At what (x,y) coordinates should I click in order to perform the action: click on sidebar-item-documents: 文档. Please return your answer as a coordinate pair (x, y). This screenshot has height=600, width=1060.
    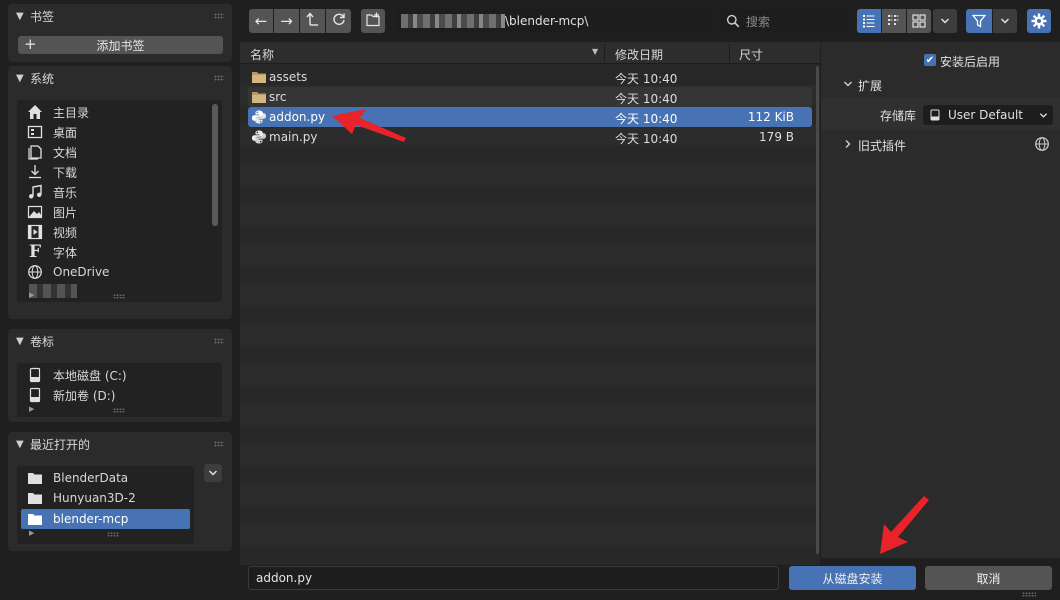
    Looking at the image, I should click on (119, 152).